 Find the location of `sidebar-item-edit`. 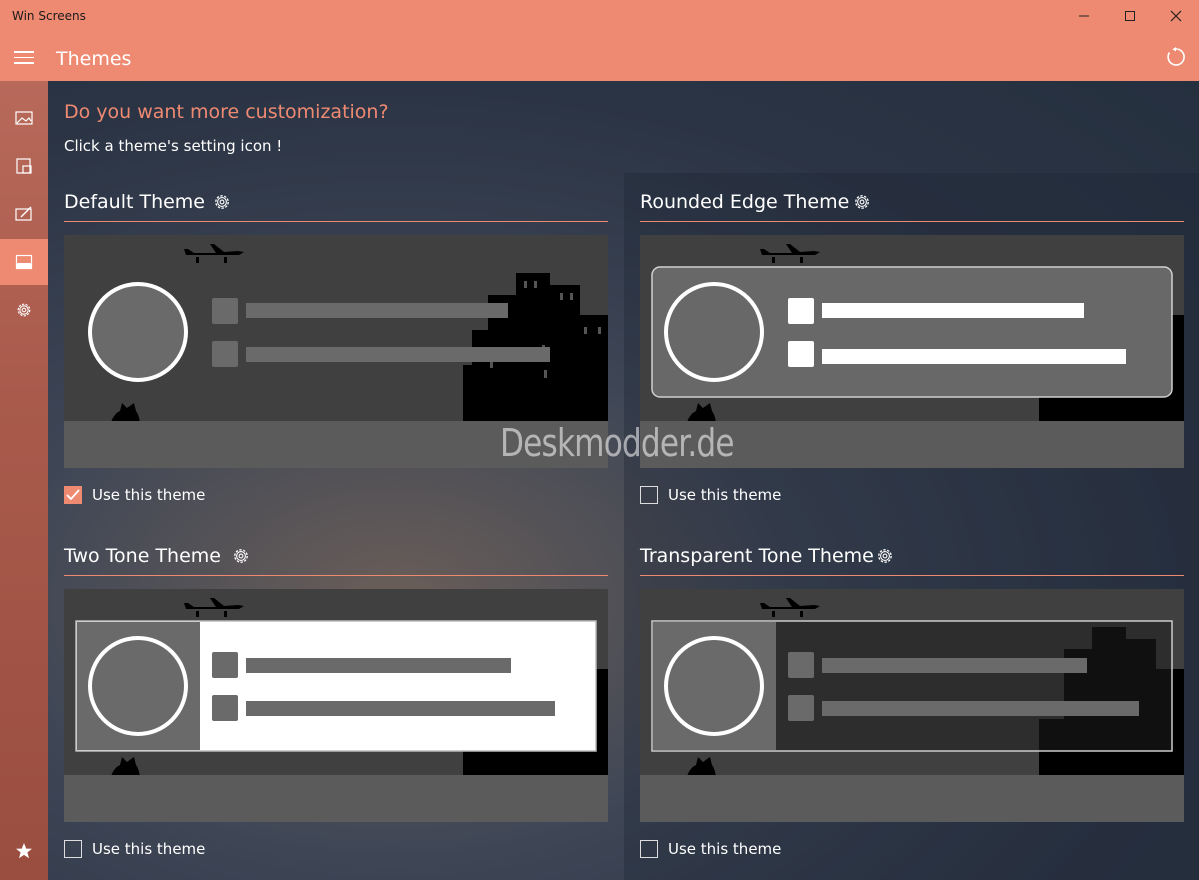

sidebar-item-edit is located at coordinates (24, 214).